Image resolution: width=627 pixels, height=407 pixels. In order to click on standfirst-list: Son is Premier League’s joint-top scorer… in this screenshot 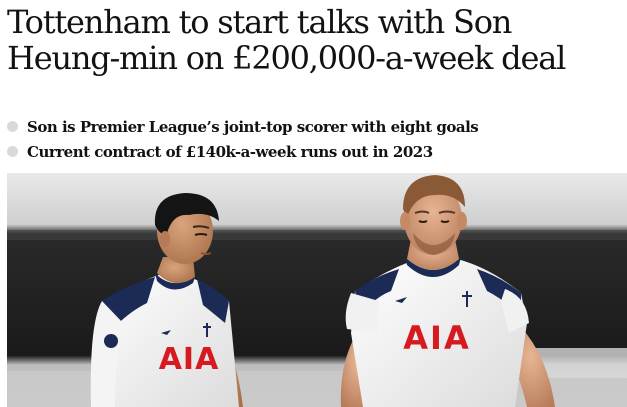, I will do `click(243, 139)`.